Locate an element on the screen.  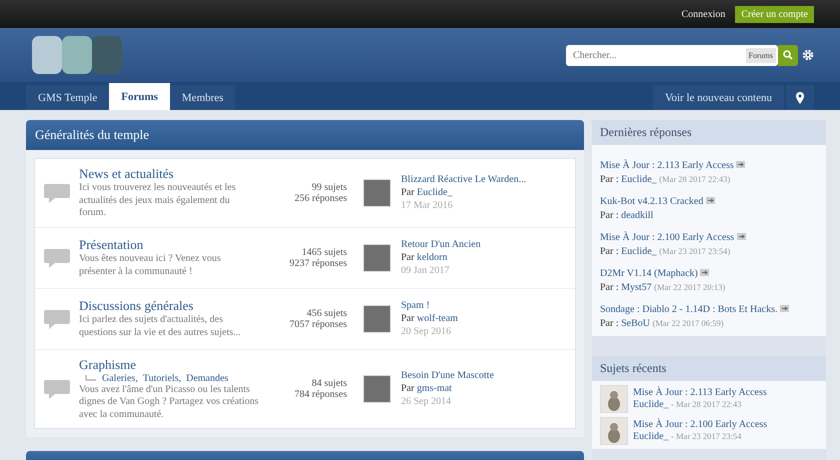
reply-link: Kuk-Bot v4.2.13 Cracked is located at coordinates (652, 201).